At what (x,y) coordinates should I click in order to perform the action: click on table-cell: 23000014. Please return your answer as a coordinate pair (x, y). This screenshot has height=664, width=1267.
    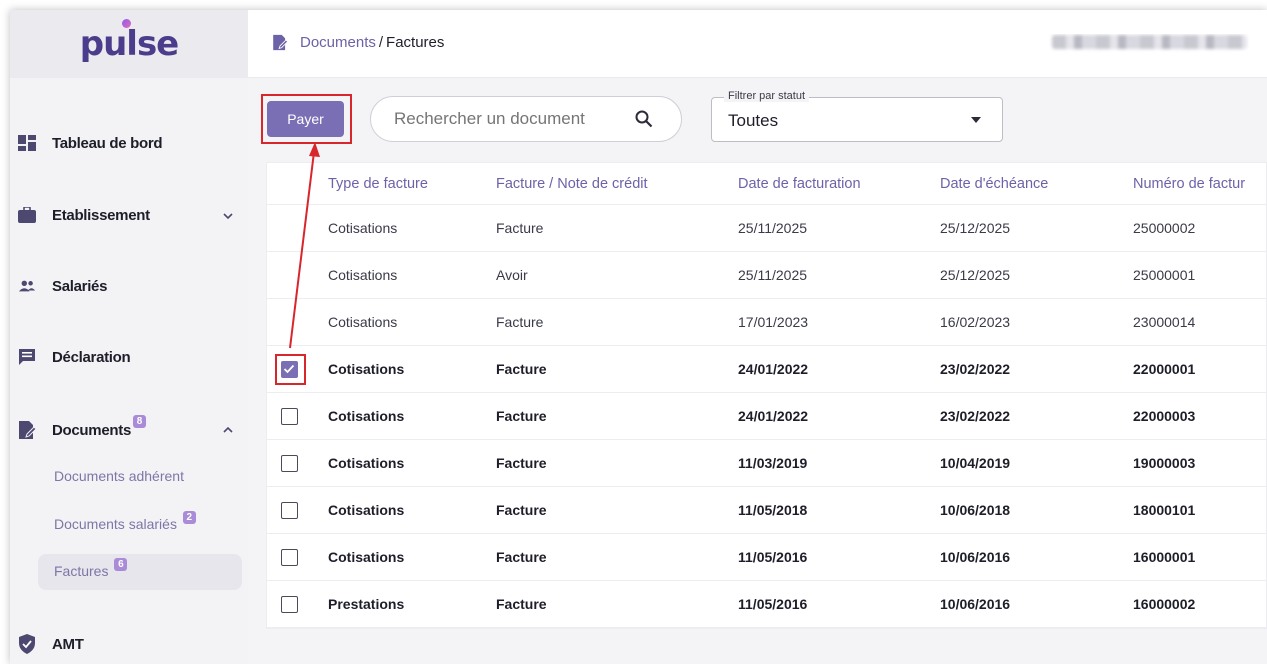
    Looking at the image, I should click on (1164, 322).